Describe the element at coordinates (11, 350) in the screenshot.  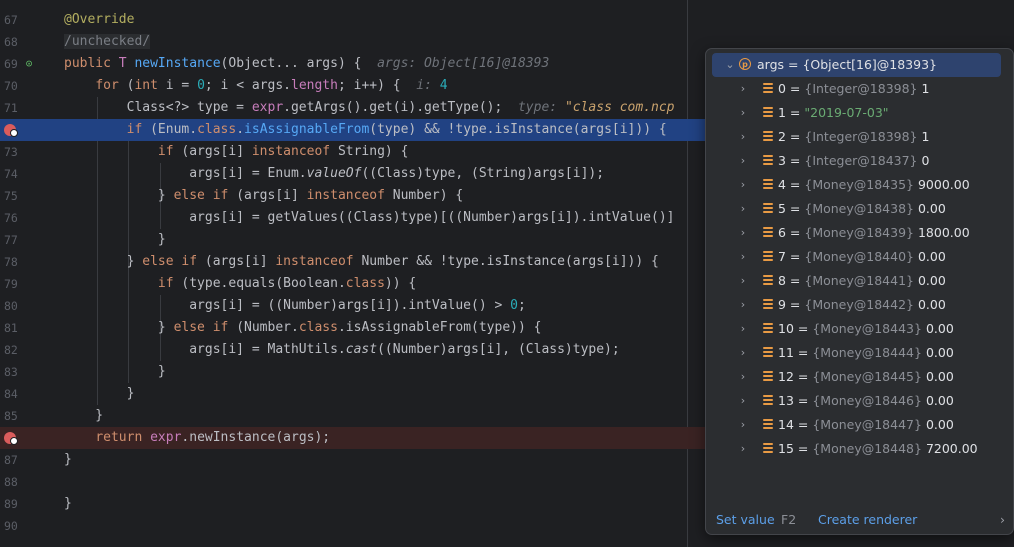
I see `line-number: 82` at that location.